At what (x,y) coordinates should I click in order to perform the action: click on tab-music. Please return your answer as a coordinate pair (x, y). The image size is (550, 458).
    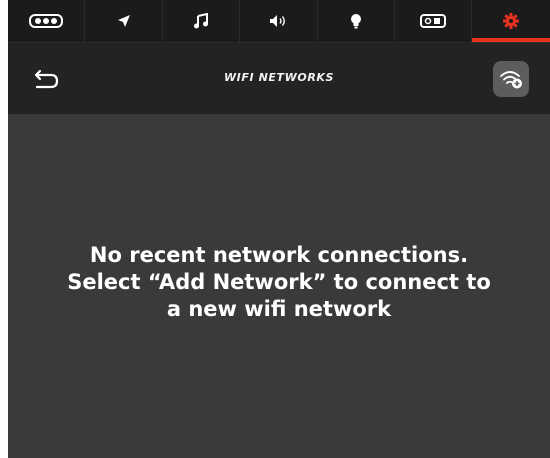
    Looking at the image, I should click on (202, 21).